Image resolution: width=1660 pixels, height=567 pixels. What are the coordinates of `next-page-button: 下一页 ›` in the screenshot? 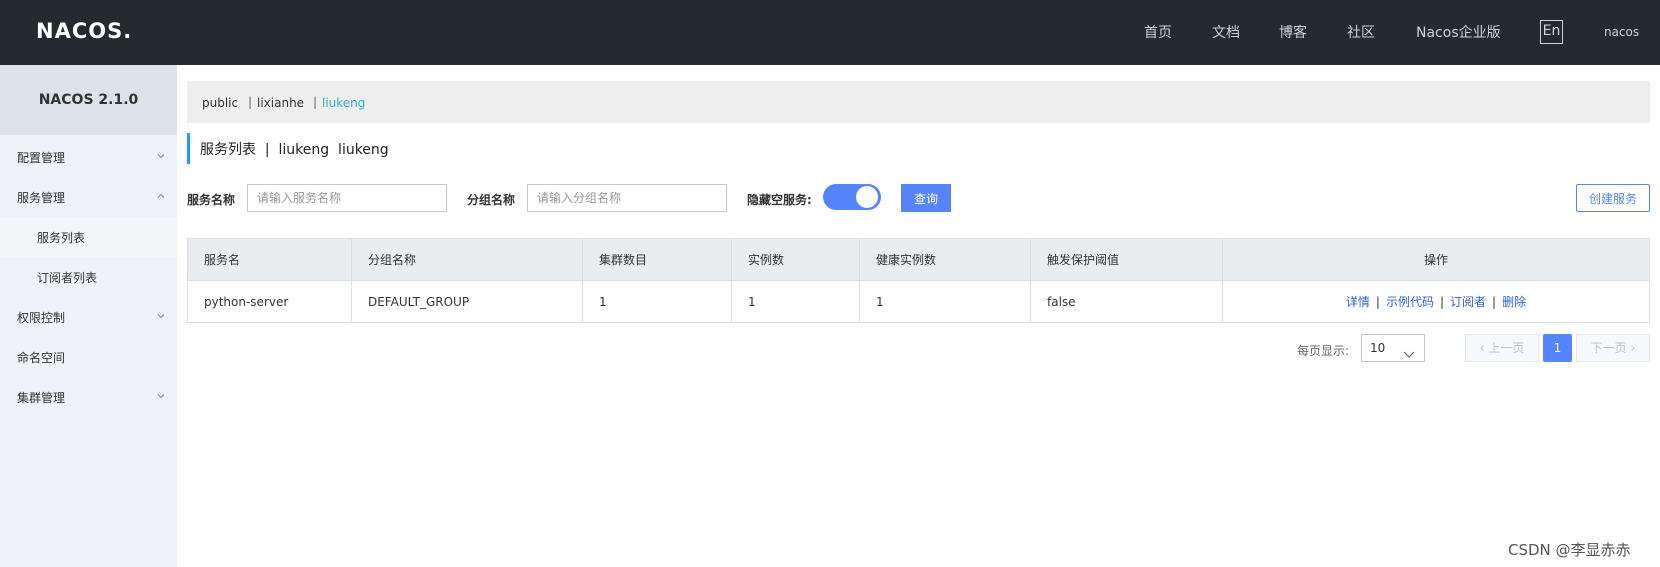 It's located at (1613, 348).